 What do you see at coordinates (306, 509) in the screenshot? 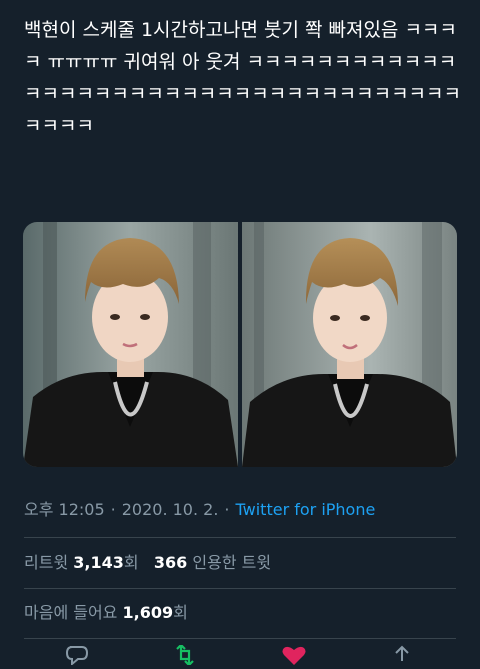
I see `tweet-source-link: Twitter for iPhone` at bounding box center [306, 509].